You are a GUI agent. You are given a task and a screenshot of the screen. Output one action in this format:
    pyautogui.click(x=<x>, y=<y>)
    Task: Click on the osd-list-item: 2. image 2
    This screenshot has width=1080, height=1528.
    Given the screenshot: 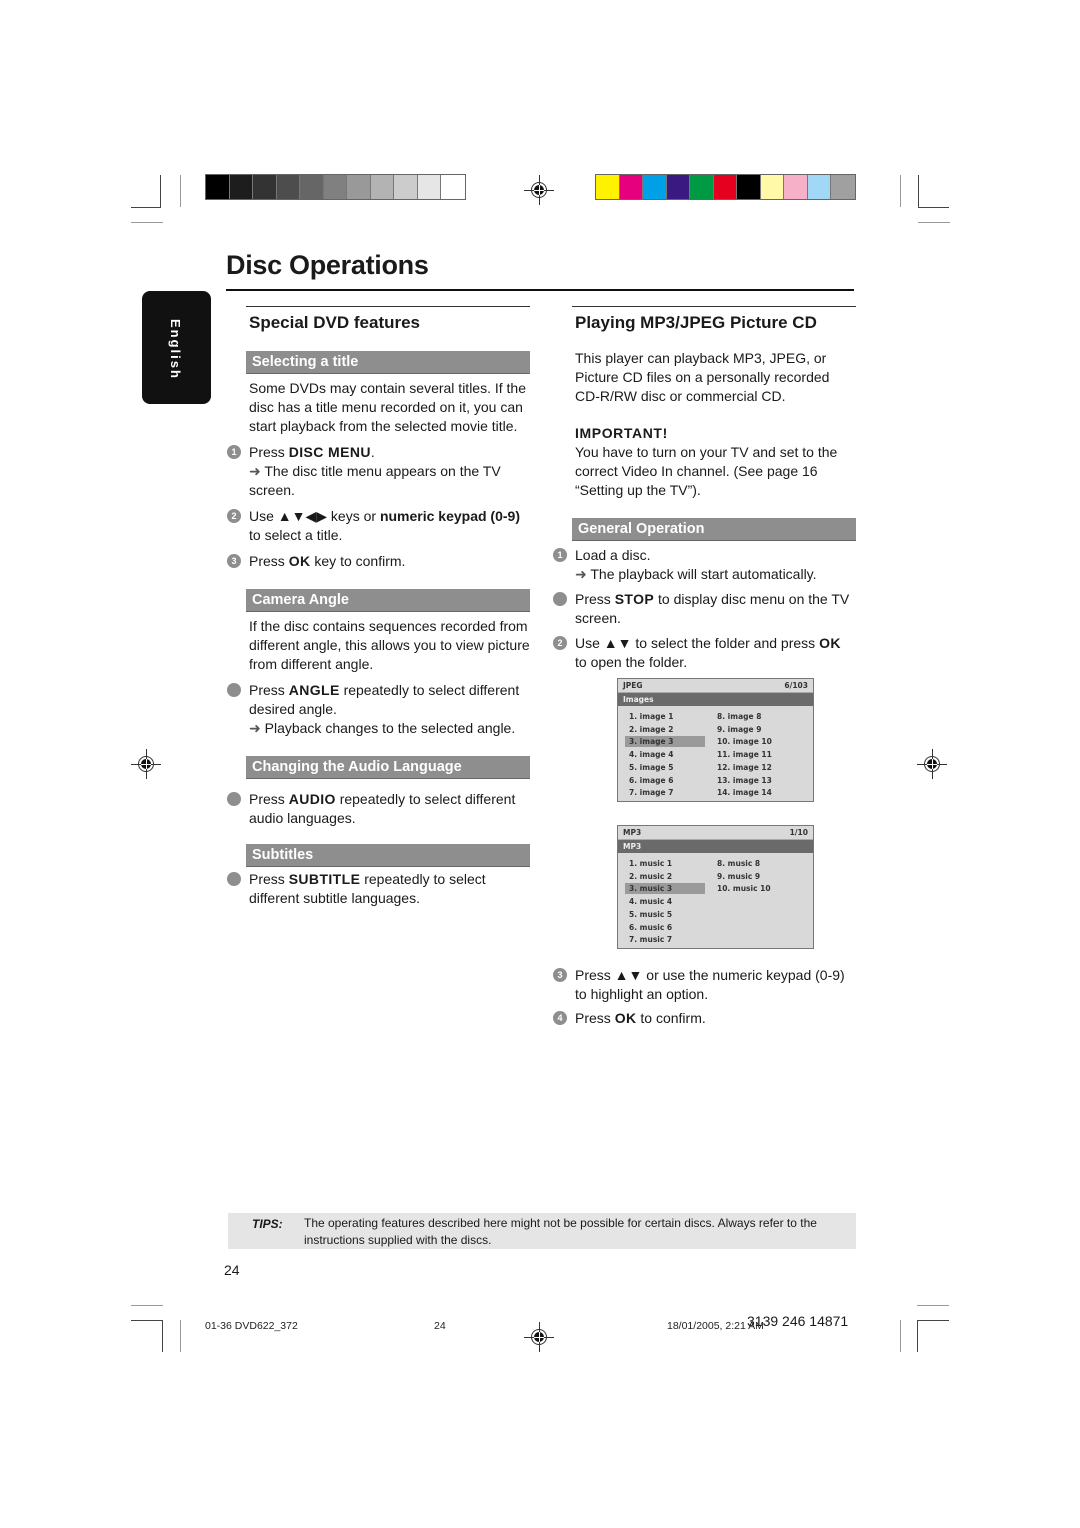 What is the action you would take?
    pyautogui.click(x=665, y=729)
    